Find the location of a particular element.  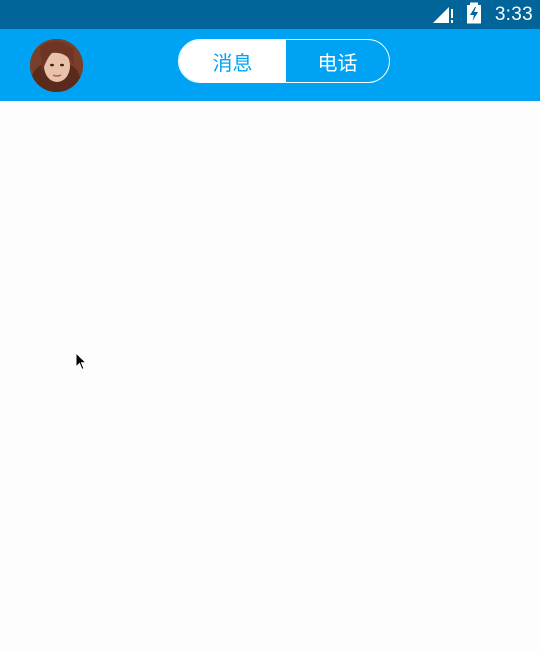

app-bar: 消息 电话 is located at coordinates (270, 65).